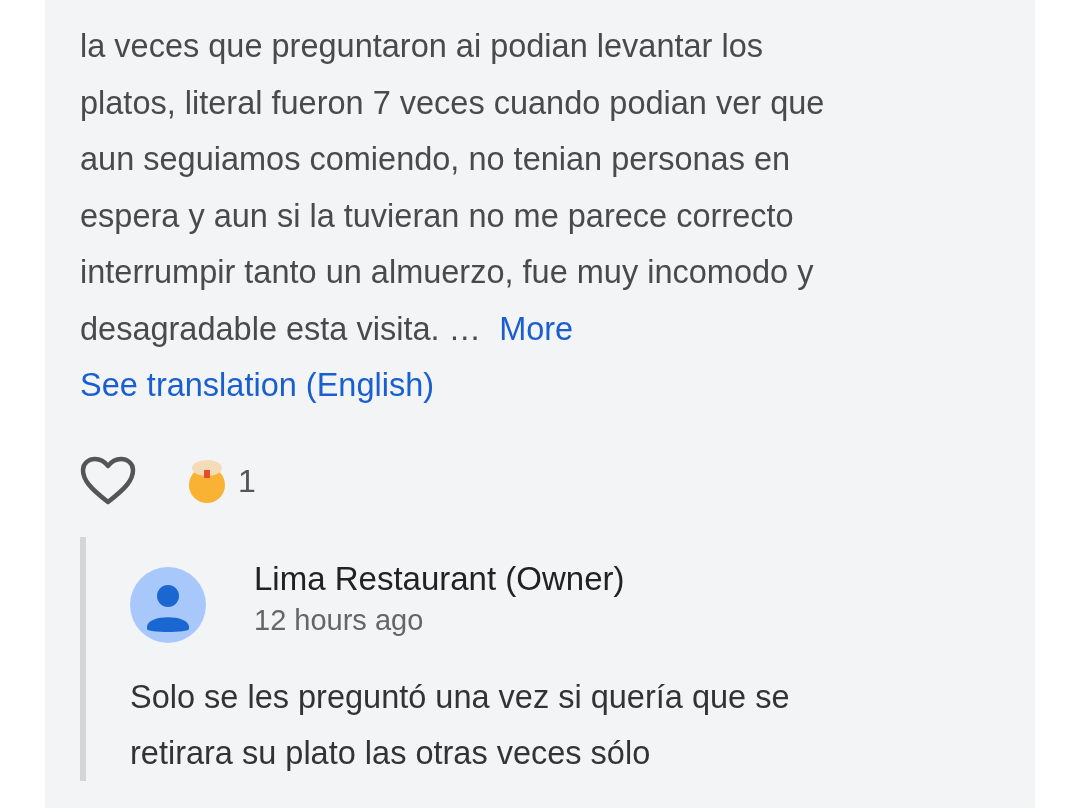  I want to click on owner-name: Lima Restaurant (Owner), so click(439, 579).